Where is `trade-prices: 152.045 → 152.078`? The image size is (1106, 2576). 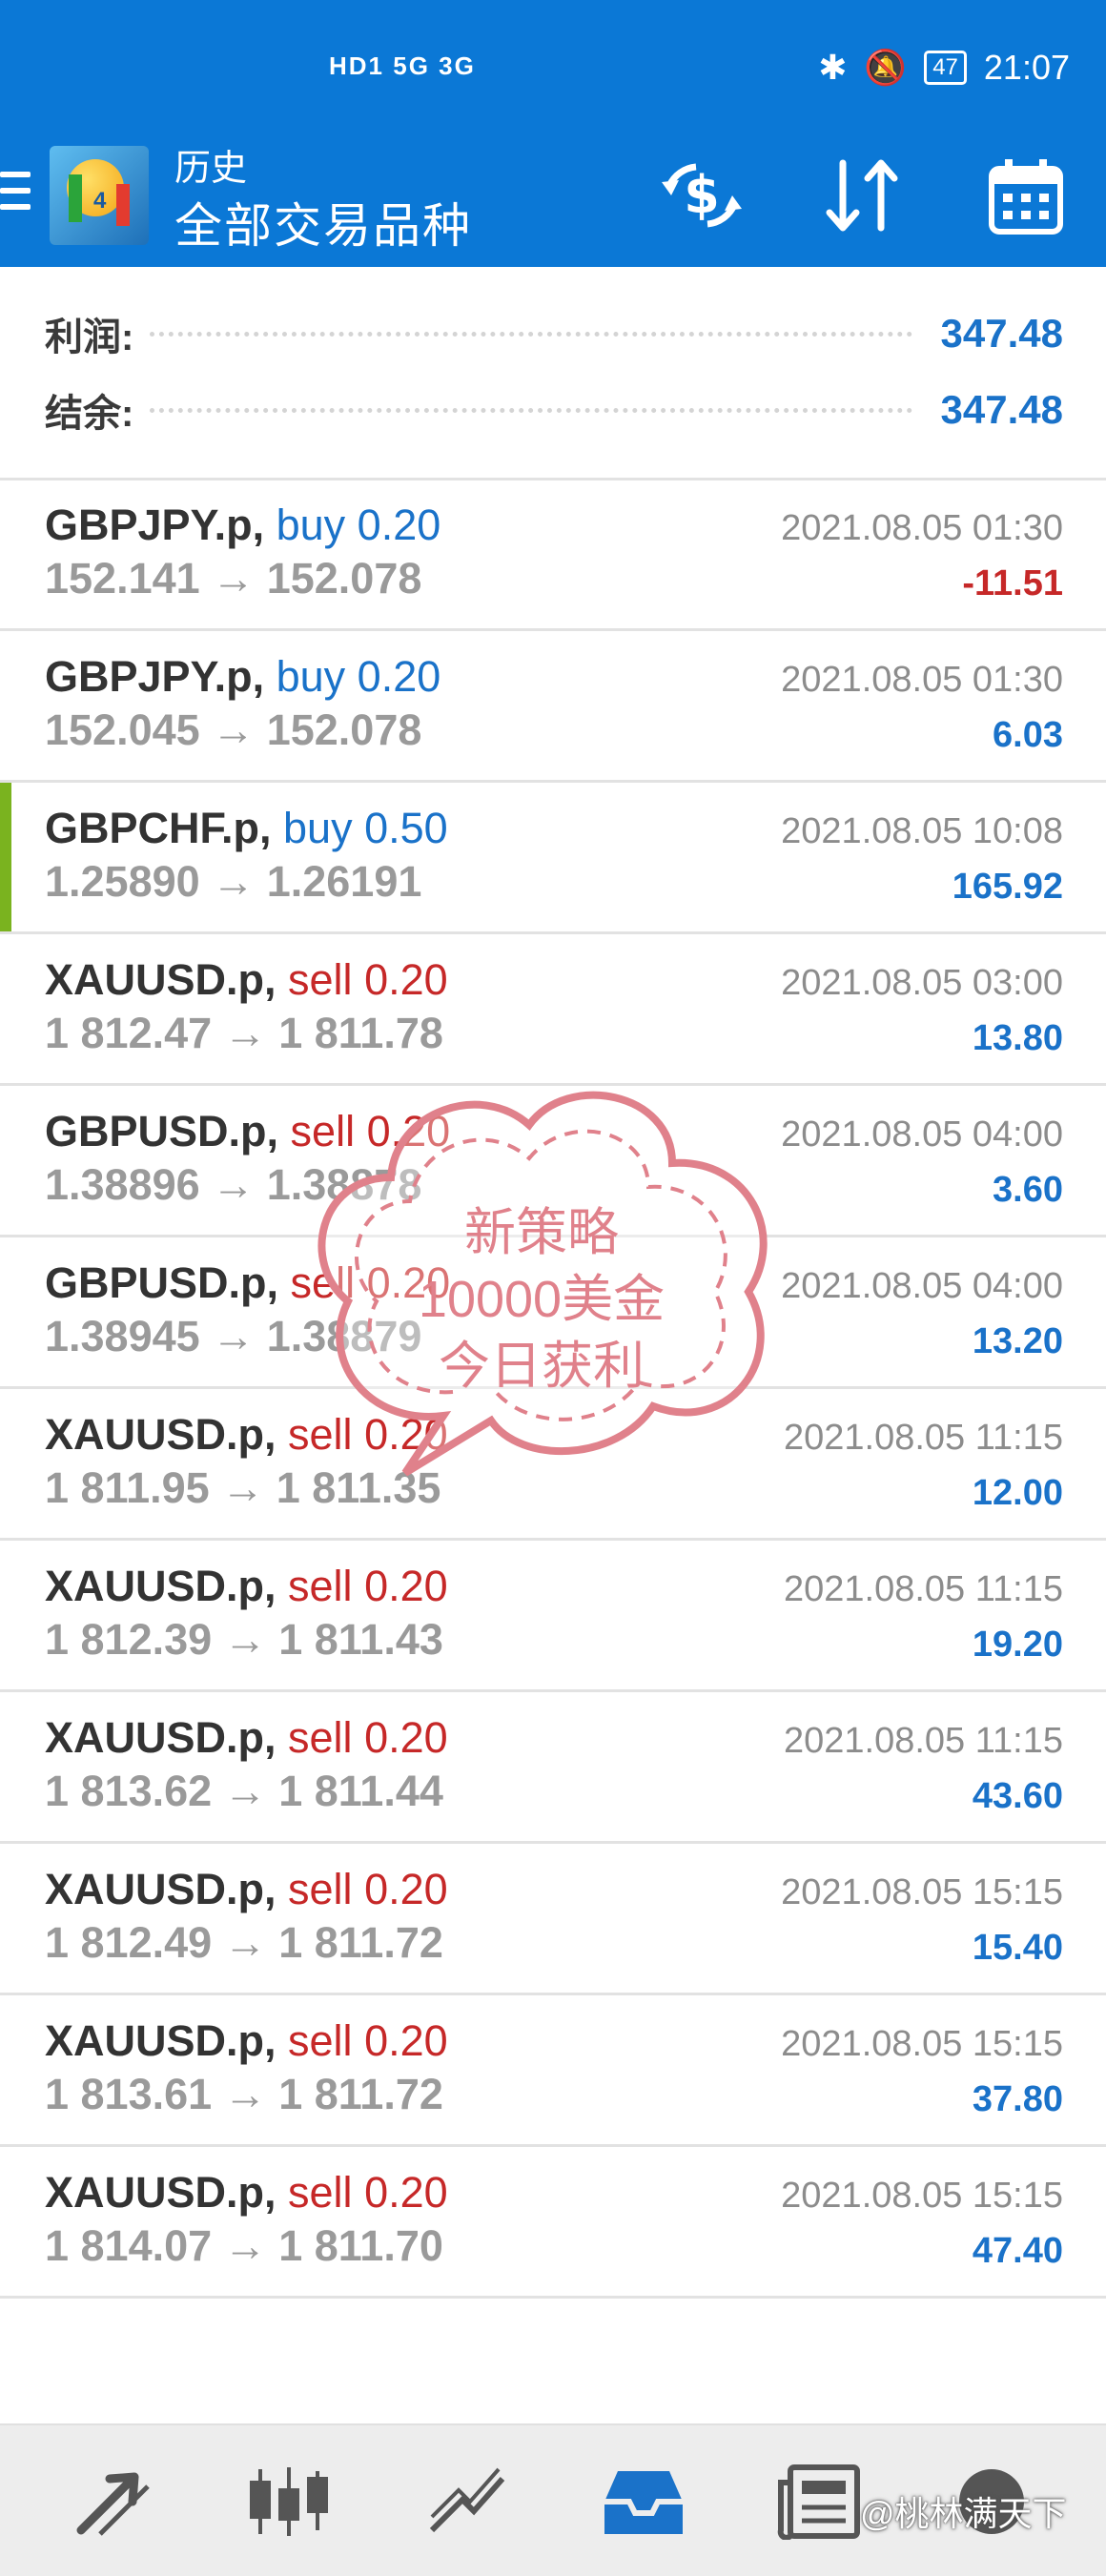
trade-prices: 152.045 → 152.078 is located at coordinates (233, 730).